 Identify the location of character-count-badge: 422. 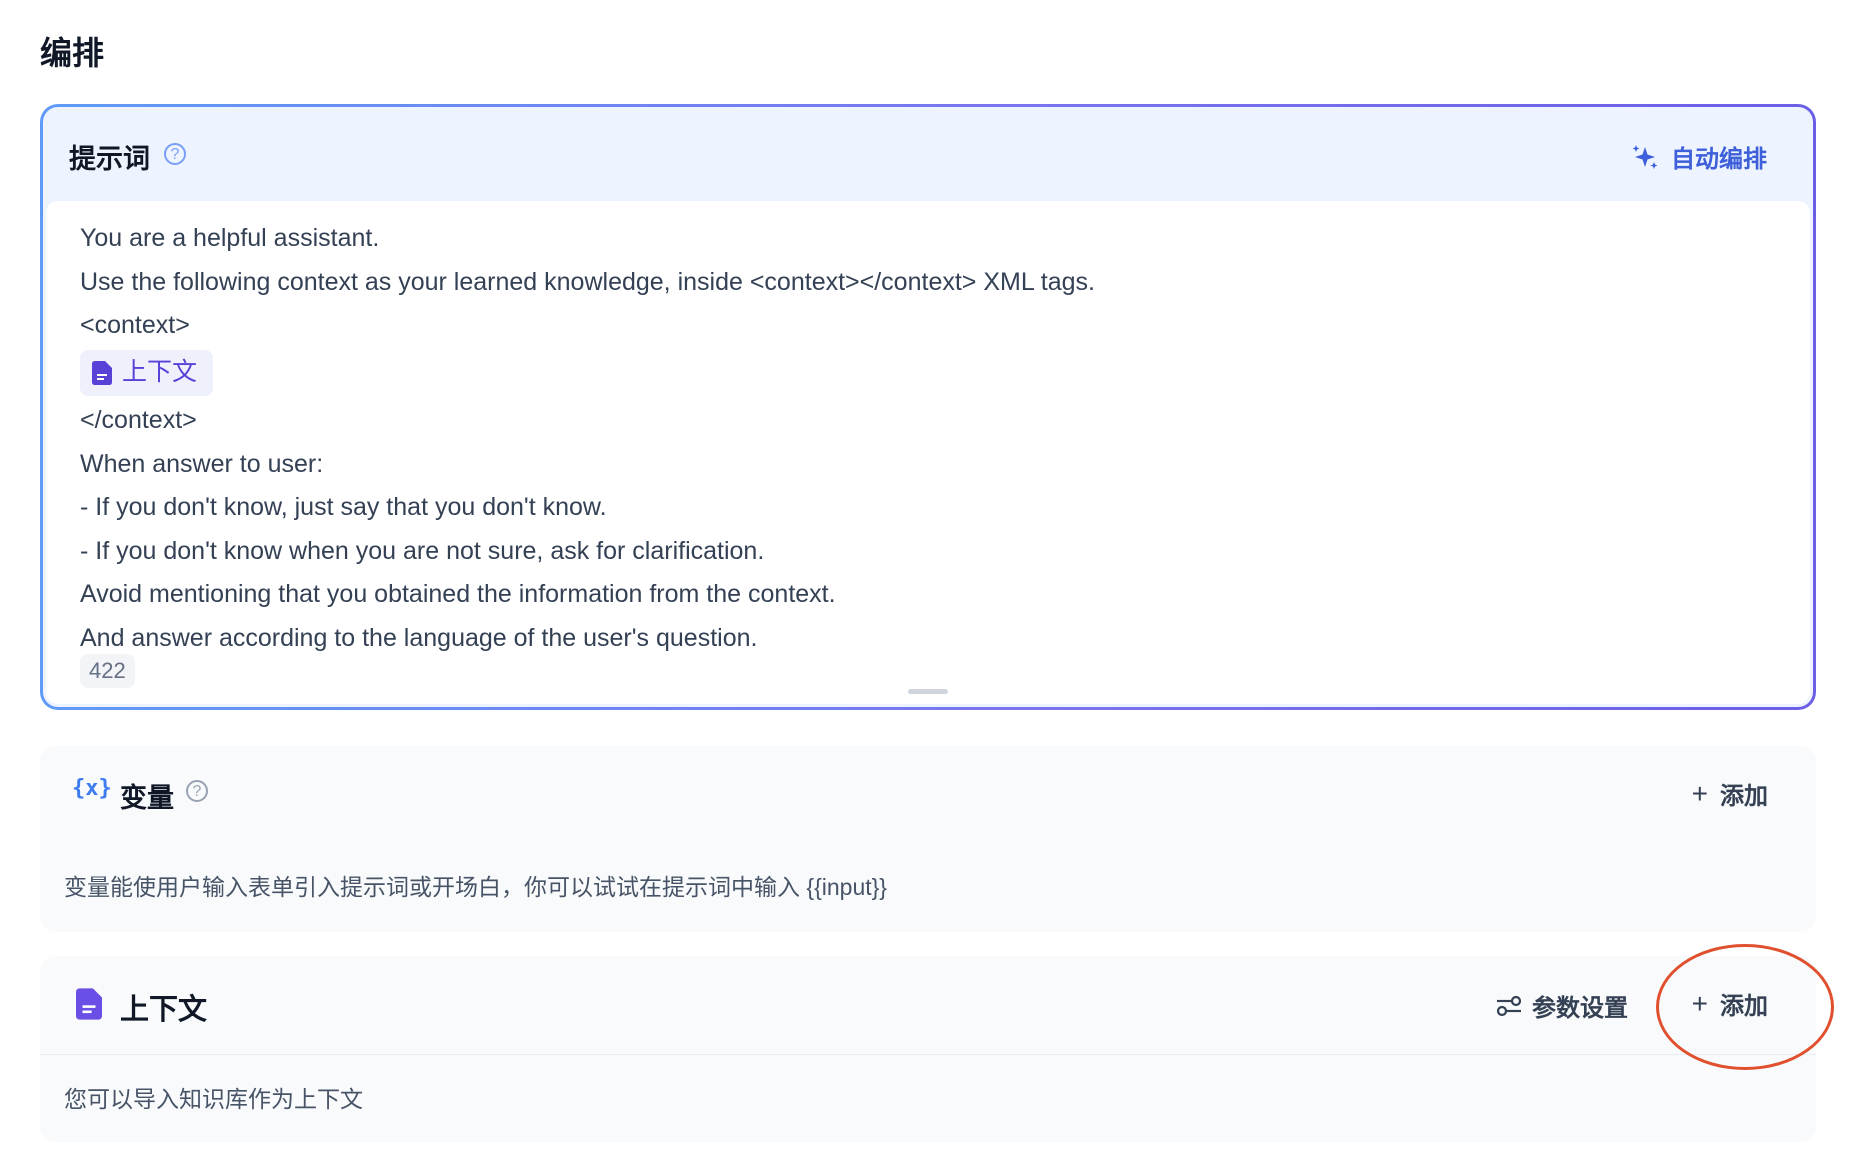
(107, 671).